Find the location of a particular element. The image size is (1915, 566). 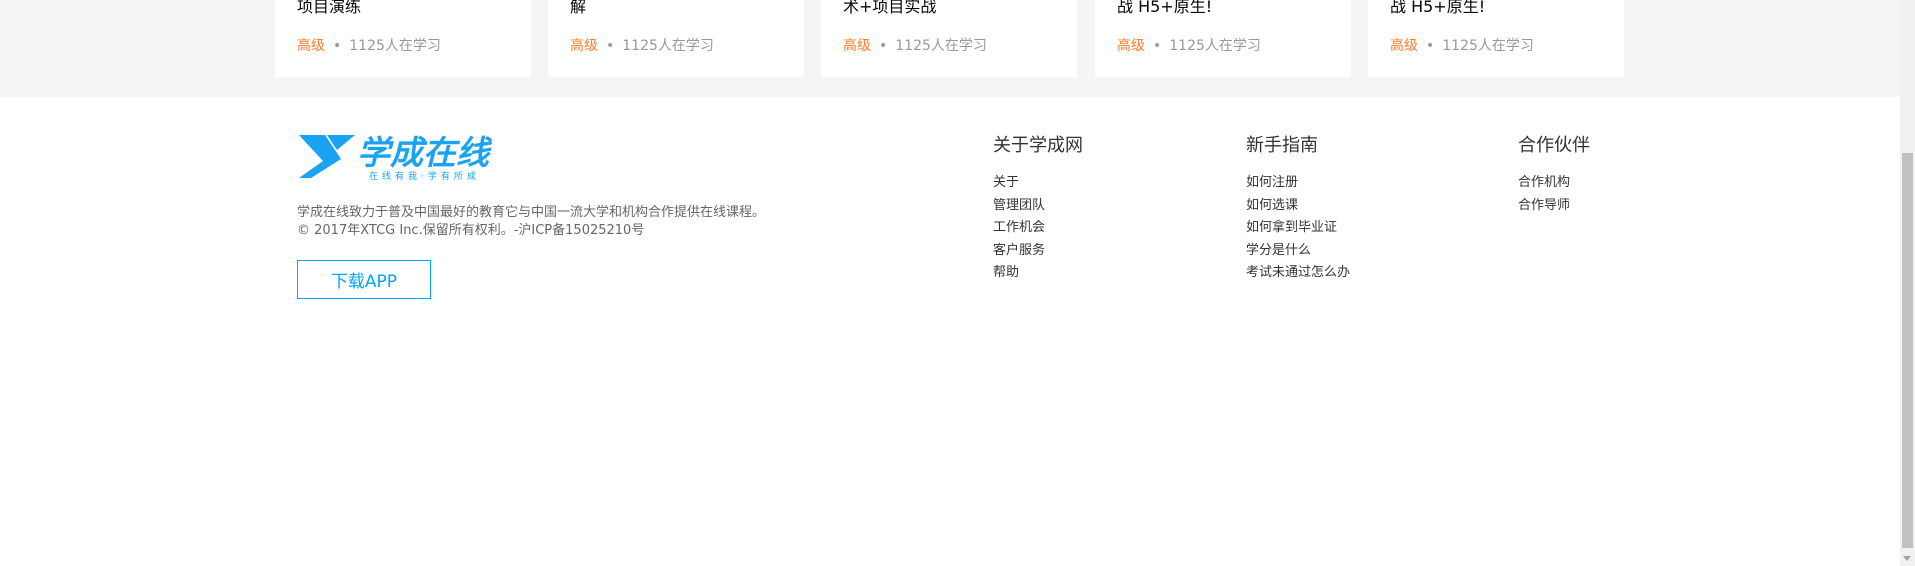

download-app-button: 下载APP is located at coordinates (364, 279).